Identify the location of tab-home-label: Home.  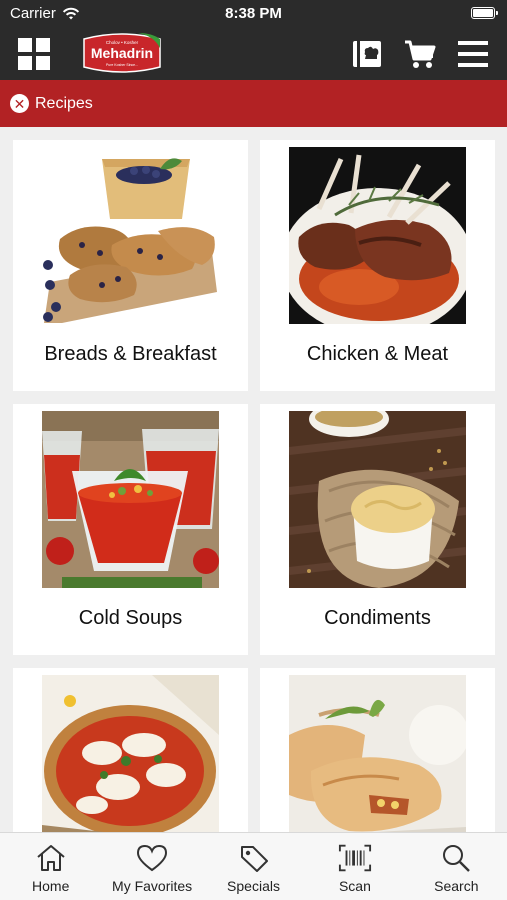
(51, 886).